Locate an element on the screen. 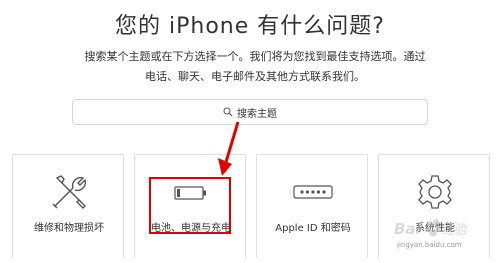  subtitle-line-2: 电话、聊天、电子邮件及其他方式联系我们。 is located at coordinates (255, 76).